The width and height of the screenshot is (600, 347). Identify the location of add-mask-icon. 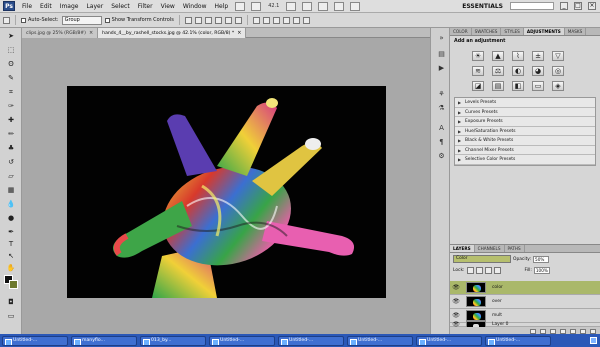
(553, 331).